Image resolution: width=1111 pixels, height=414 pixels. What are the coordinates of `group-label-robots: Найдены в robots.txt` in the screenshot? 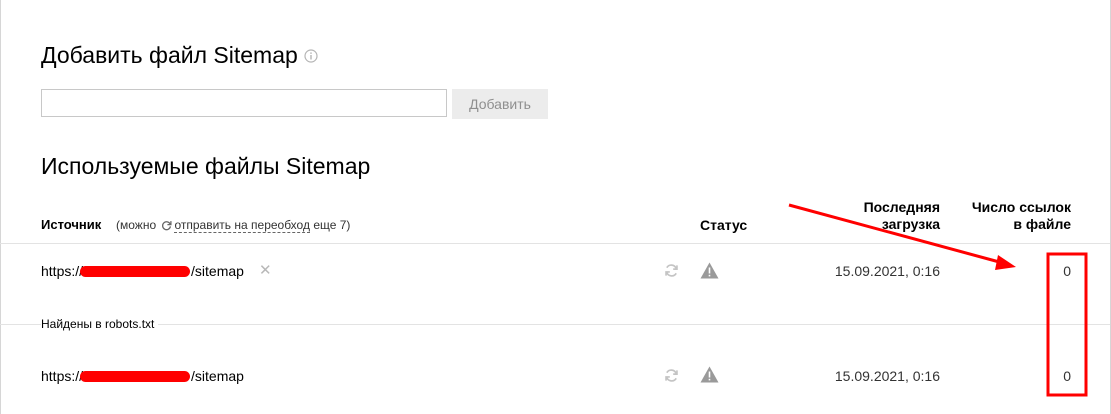 It's located at (100, 324).